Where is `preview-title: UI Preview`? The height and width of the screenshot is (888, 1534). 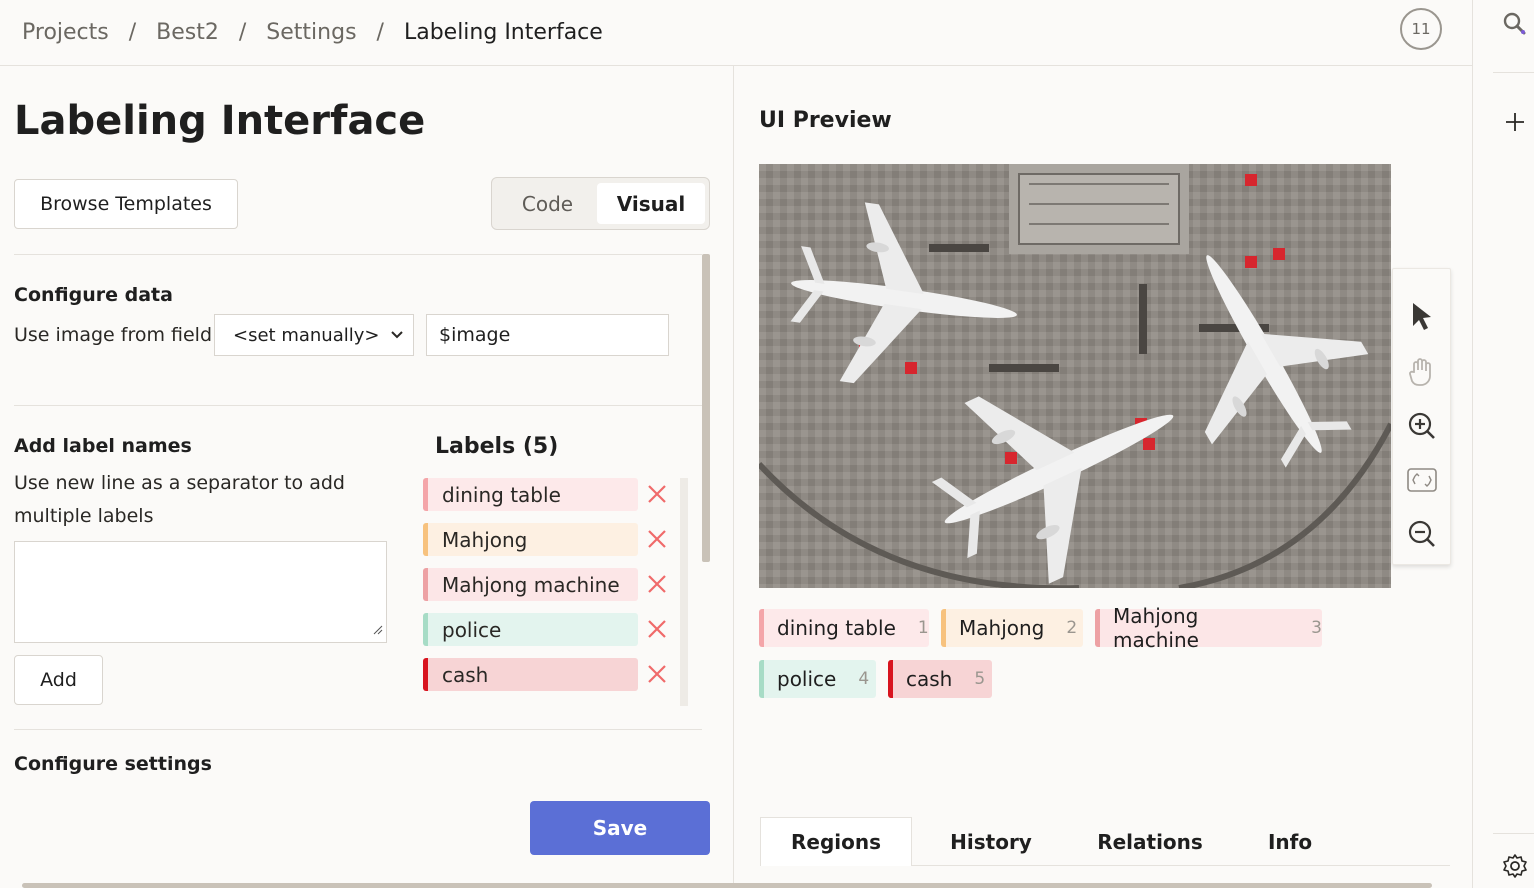
preview-title: UI Preview is located at coordinates (825, 120).